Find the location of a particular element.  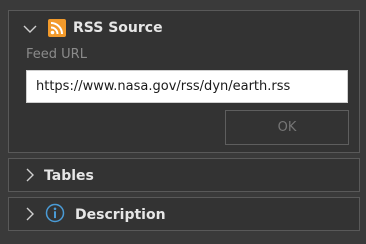

info-icon is located at coordinates (55, 213).